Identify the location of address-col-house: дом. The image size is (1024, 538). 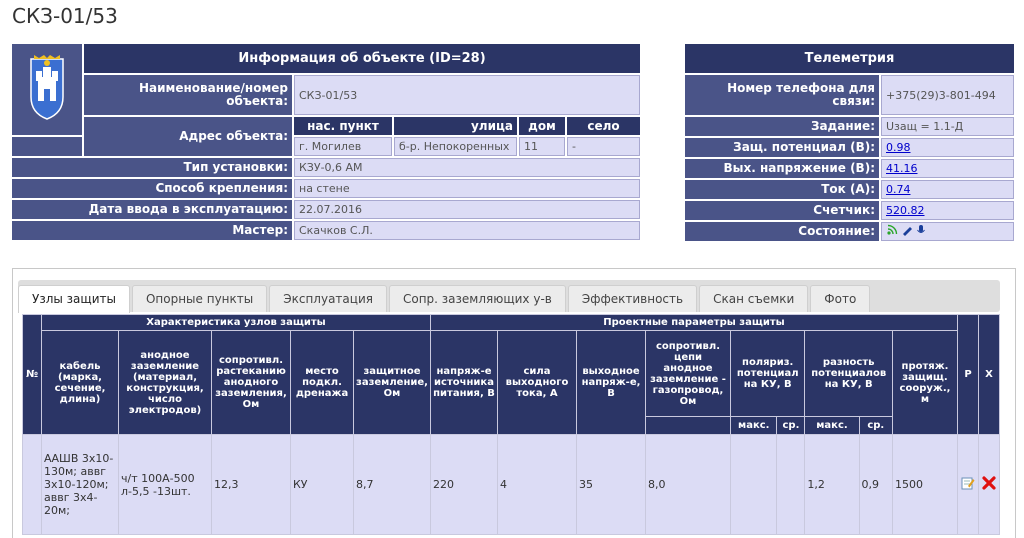
(542, 126).